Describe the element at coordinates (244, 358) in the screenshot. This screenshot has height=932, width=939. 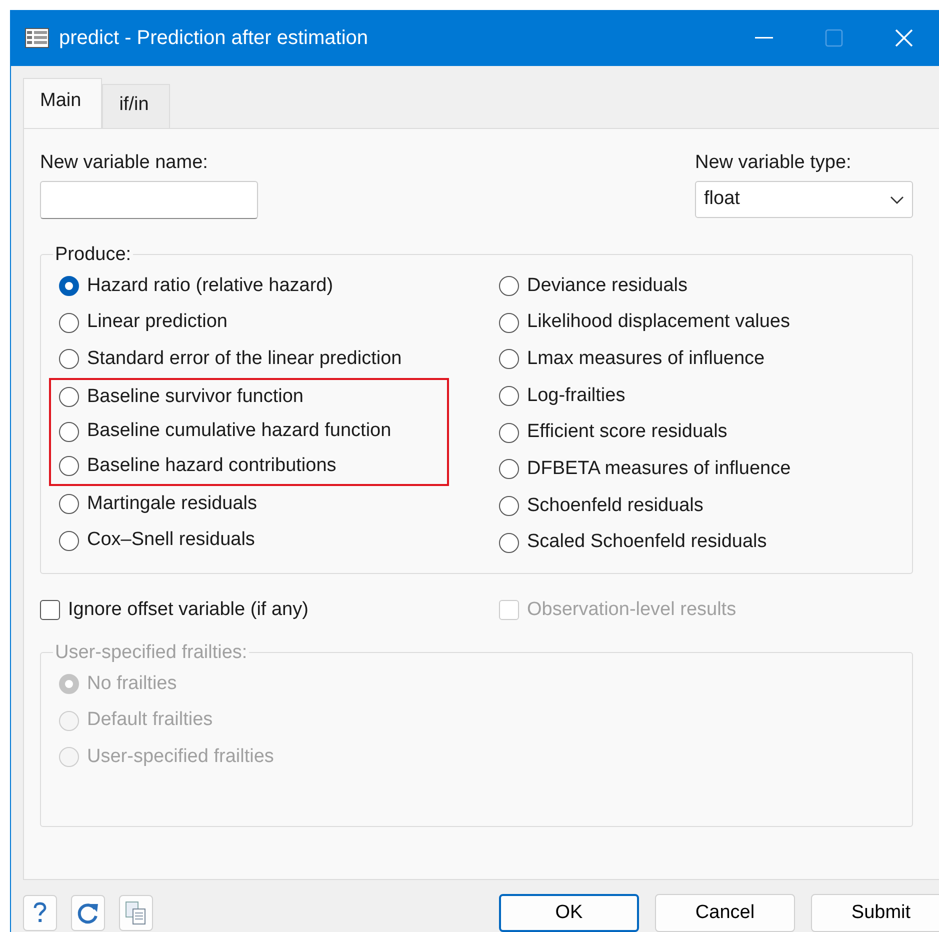
I see `option-label: Standard error of the linear prediction` at that location.